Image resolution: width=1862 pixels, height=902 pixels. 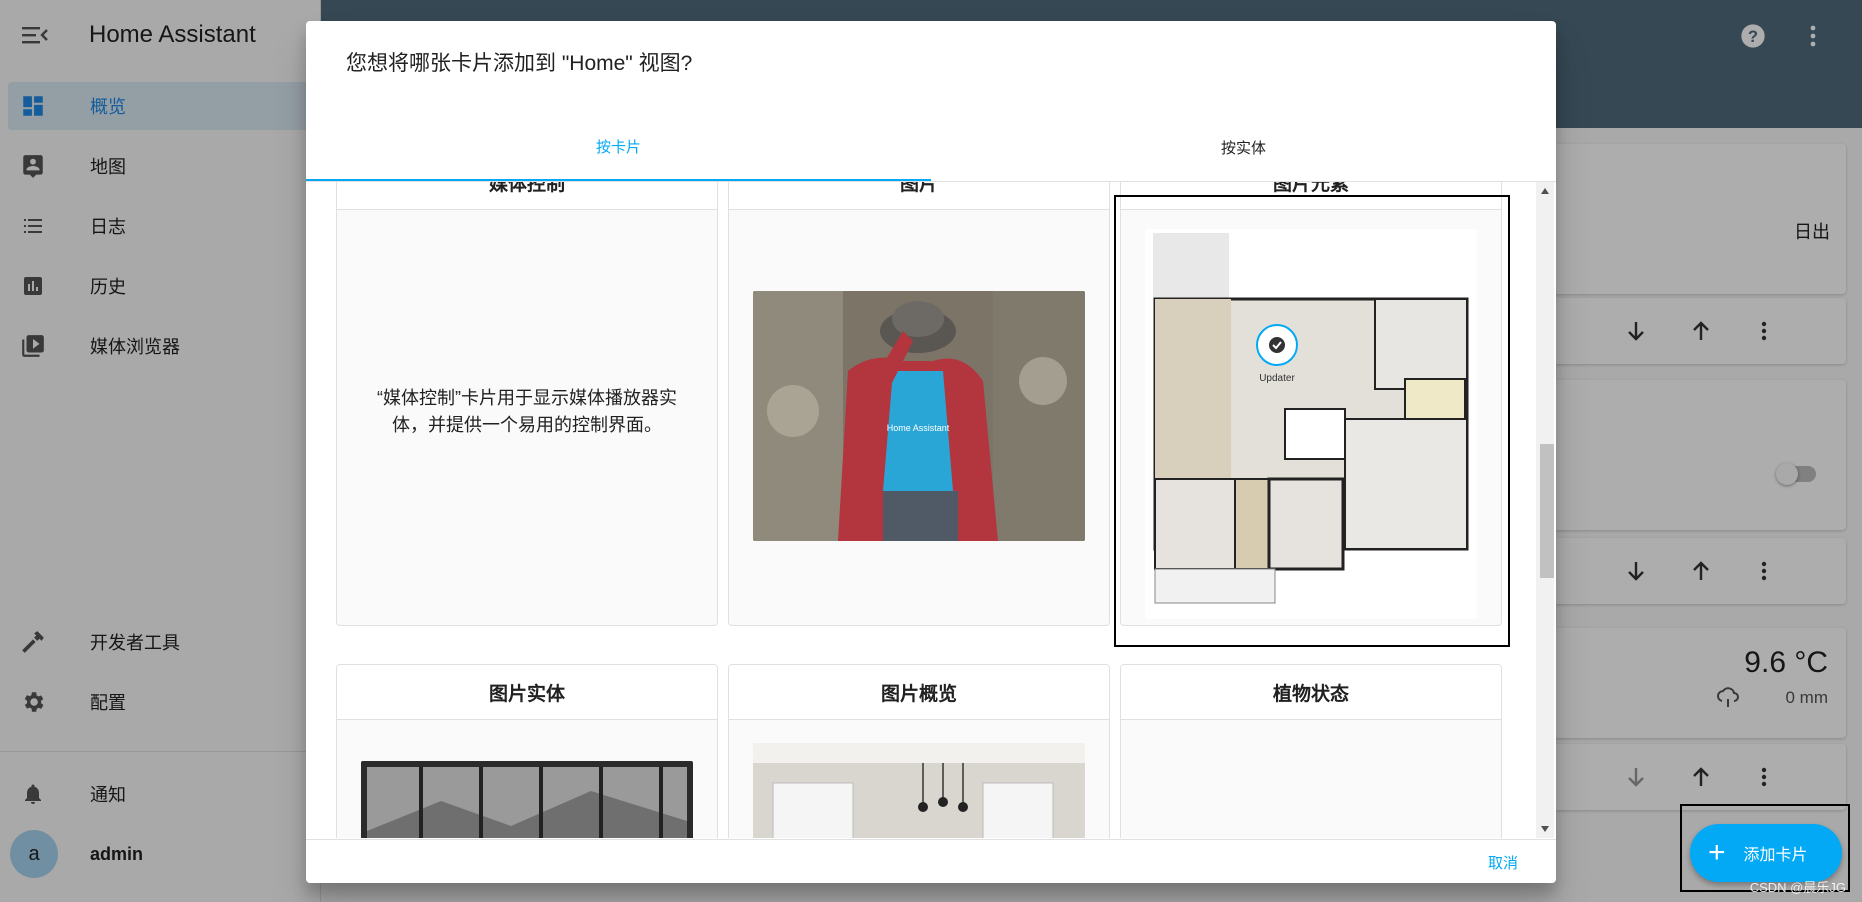 I want to click on selection-outline, so click(x=1312, y=421).